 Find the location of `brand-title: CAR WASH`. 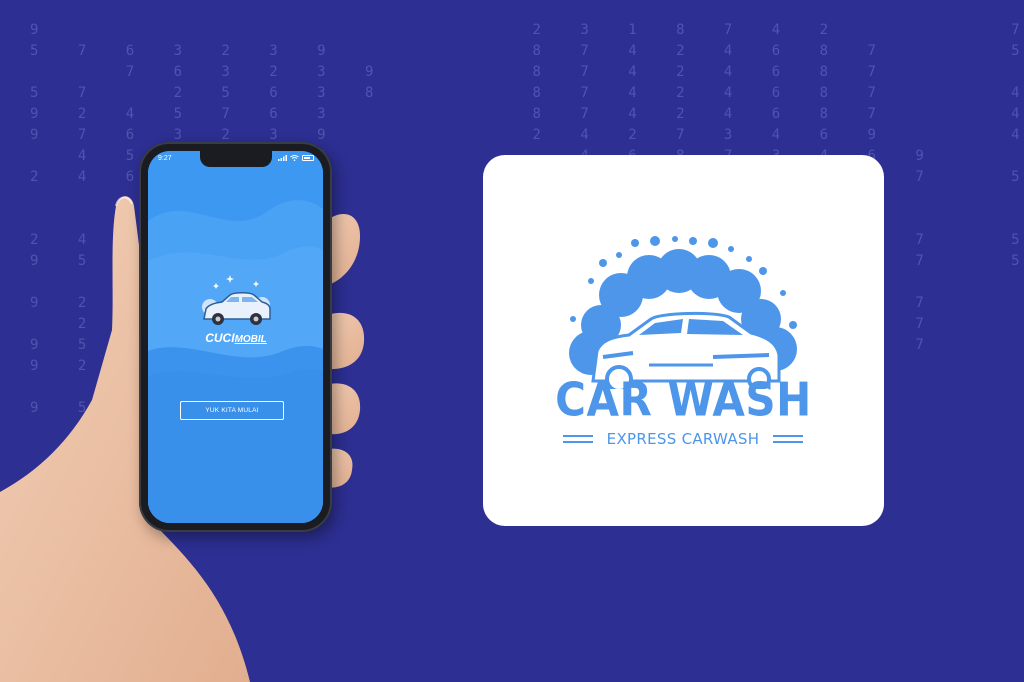

brand-title: CAR WASH is located at coordinates (683, 399).